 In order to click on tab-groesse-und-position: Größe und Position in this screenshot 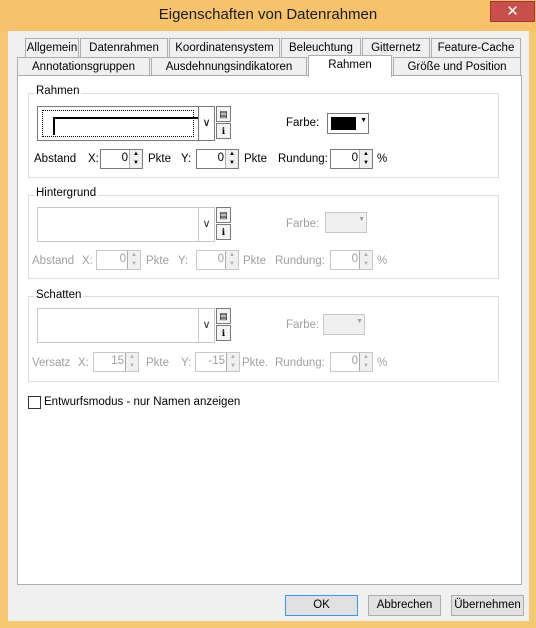, I will do `click(457, 66)`.